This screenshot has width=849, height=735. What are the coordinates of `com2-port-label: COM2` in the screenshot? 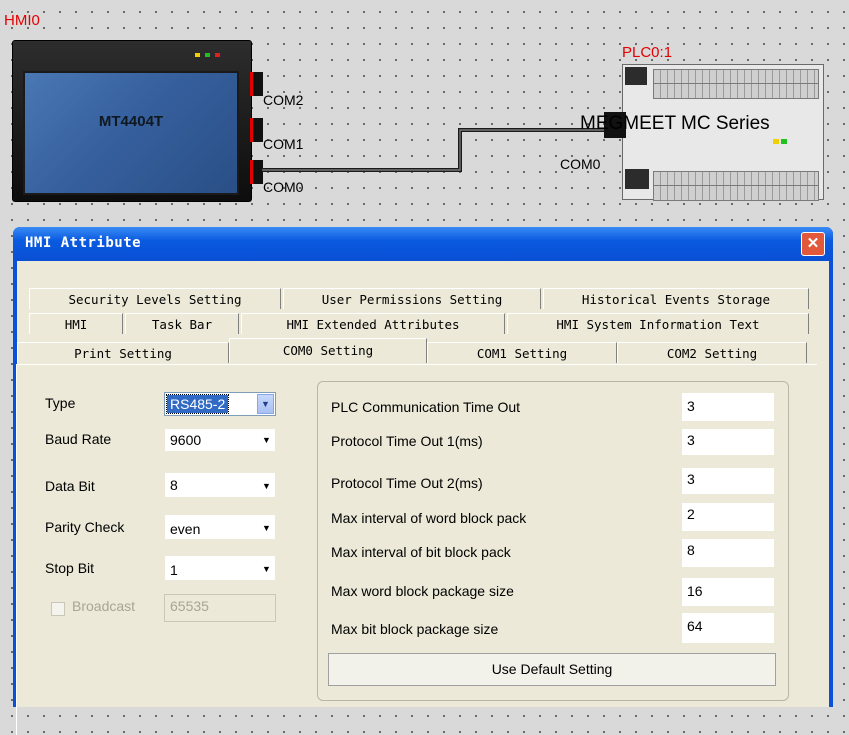 It's located at (283, 100).